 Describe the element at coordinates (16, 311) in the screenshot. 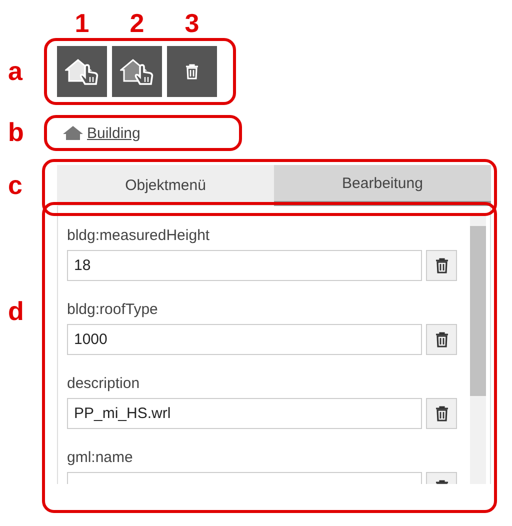

I see `annotation-letter: d` at that location.